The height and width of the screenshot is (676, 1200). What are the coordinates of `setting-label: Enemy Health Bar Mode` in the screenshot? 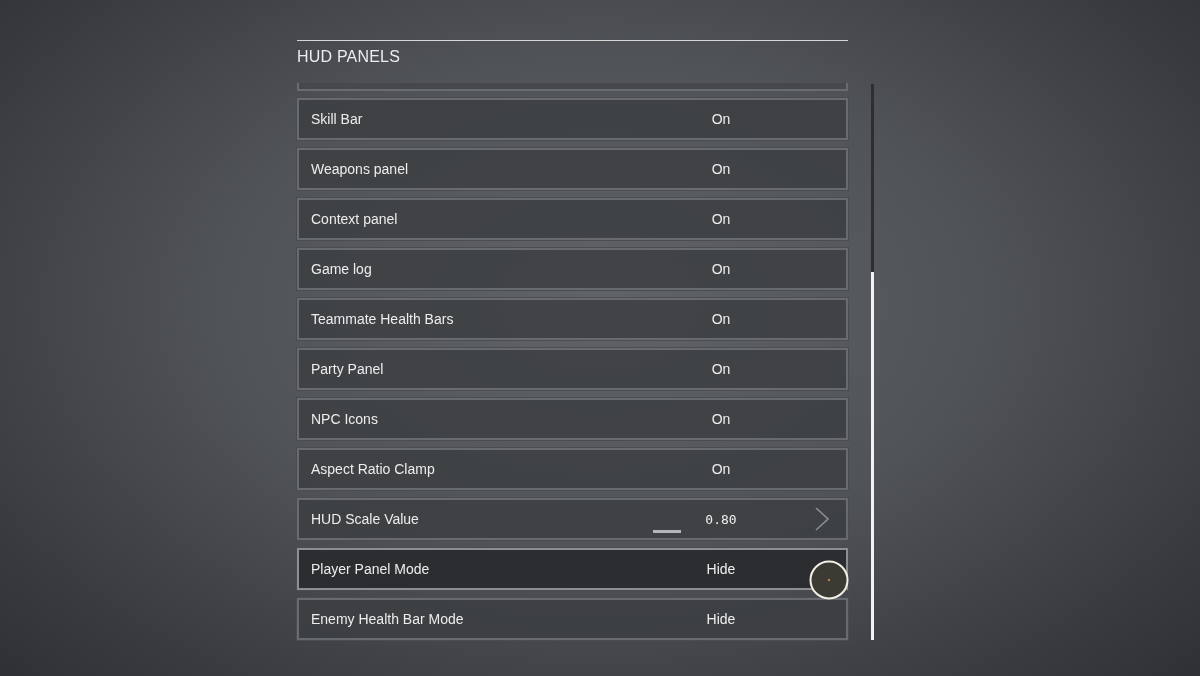 It's located at (388, 619).